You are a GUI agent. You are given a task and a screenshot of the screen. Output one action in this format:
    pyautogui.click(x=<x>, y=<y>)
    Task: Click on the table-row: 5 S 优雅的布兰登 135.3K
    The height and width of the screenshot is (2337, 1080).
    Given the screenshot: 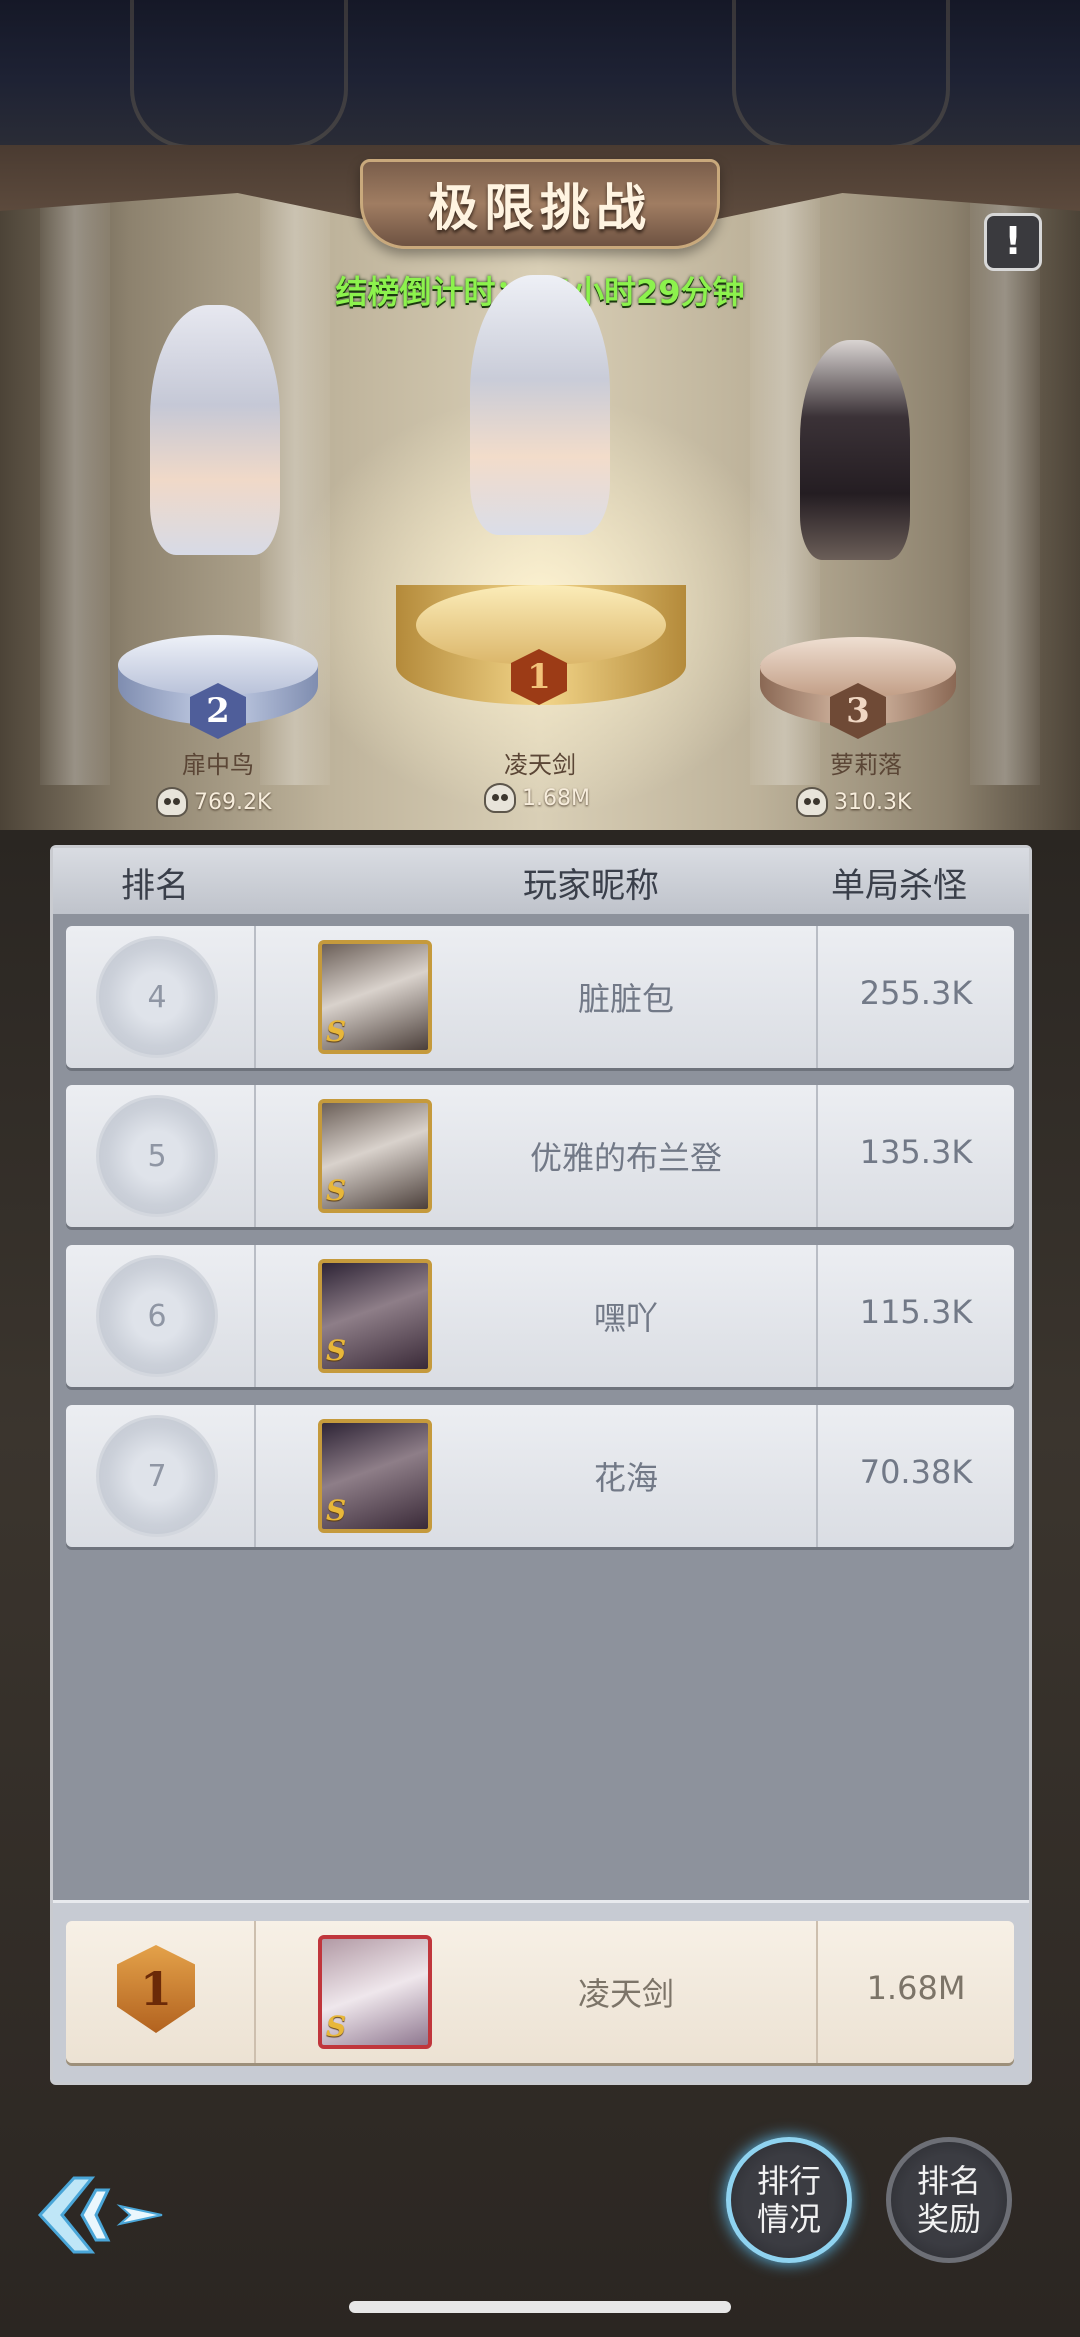 What is the action you would take?
    pyautogui.click(x=540, y=1156)
    